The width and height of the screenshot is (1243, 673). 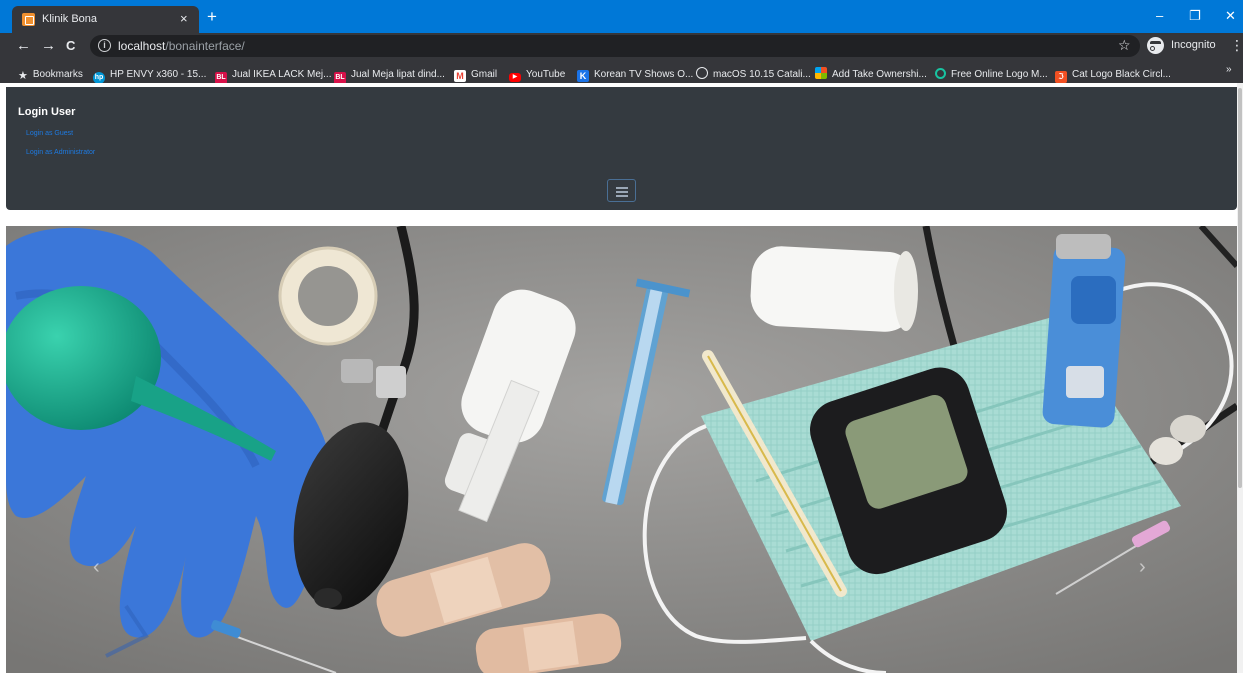 I want to click on close-window-icon: ✕, so click(x=1230, y=16).